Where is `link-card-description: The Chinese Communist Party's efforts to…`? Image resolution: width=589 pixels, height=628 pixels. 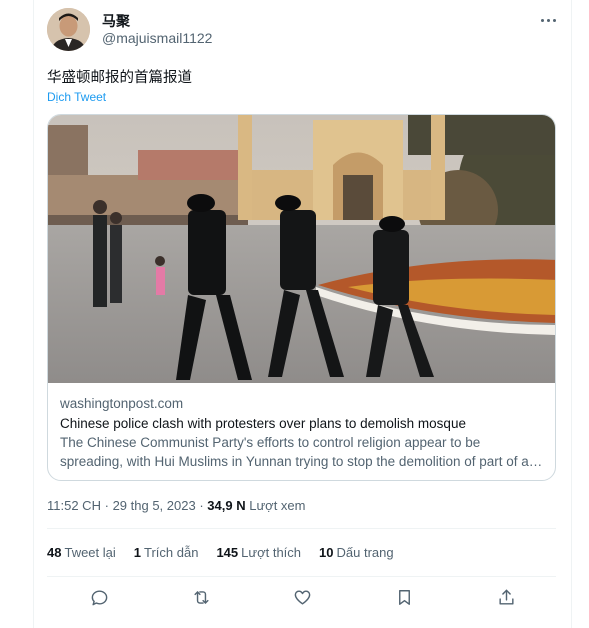 link-card-description: The Chinese Communist Party's efforts to… is located at coordinates (294, 452).